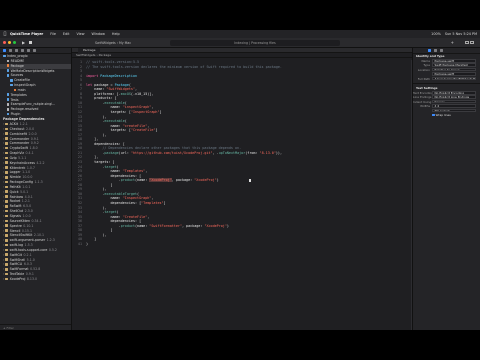 The image size is (480, 360). Describe the element at coordinates (446, 83) in the screenshot. I see `inspector-divider` at that location.